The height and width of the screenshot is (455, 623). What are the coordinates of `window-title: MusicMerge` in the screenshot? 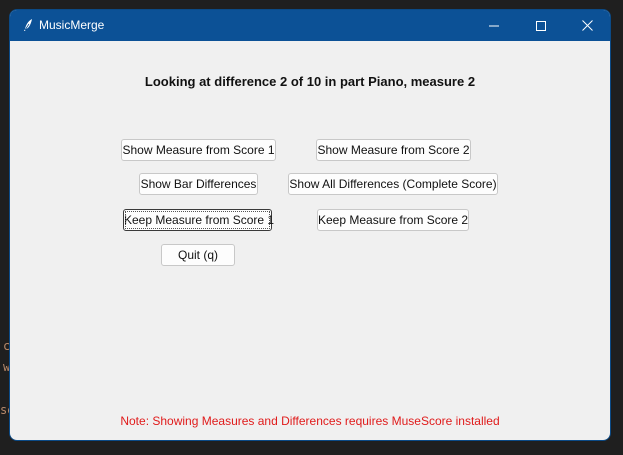 It's located at (72, 25).